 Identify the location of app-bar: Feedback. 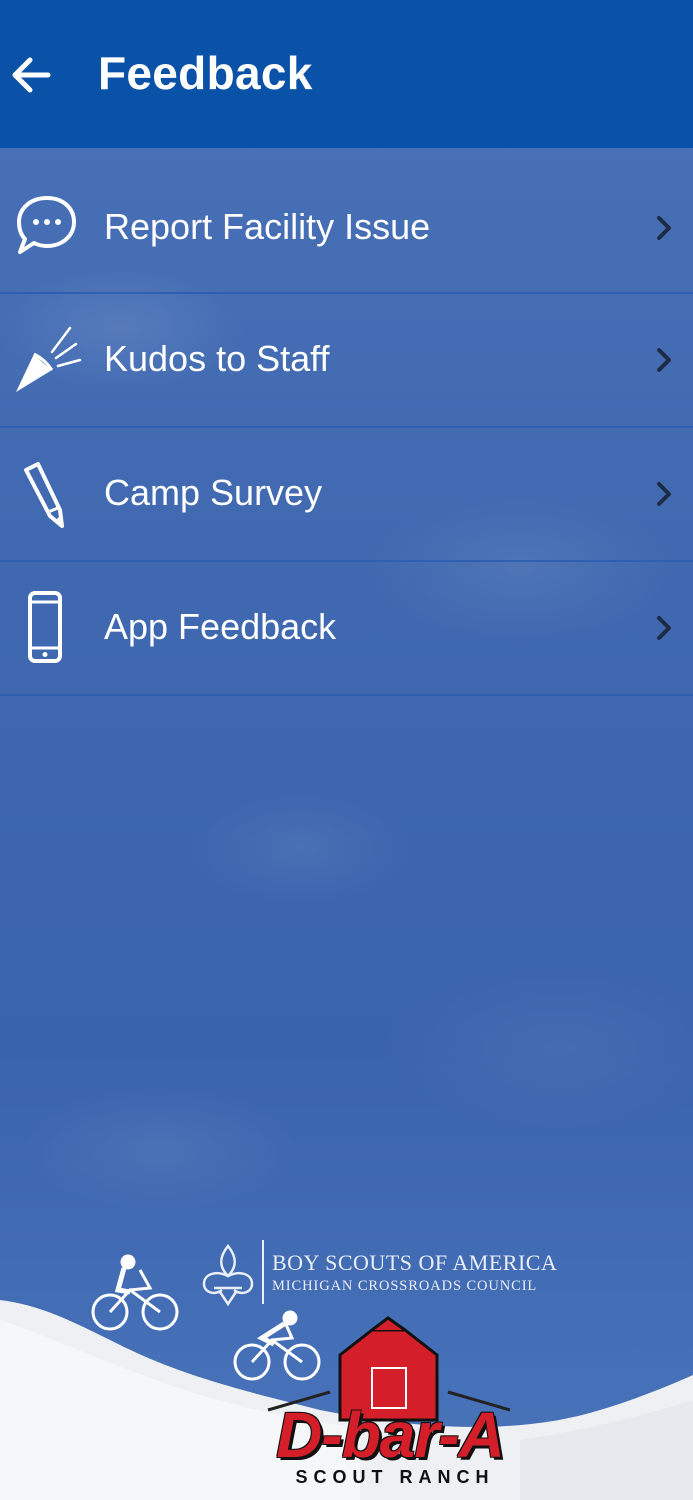
(346, 74).